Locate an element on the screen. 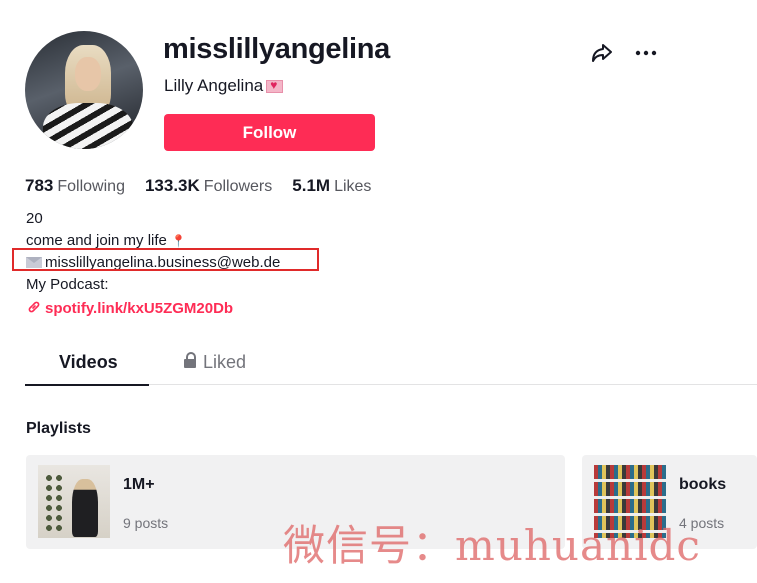 This screenshot has height=583, width=757. bio-link: spotify.link/kxU5ZGM20Db is located at coordinates (130, 308).